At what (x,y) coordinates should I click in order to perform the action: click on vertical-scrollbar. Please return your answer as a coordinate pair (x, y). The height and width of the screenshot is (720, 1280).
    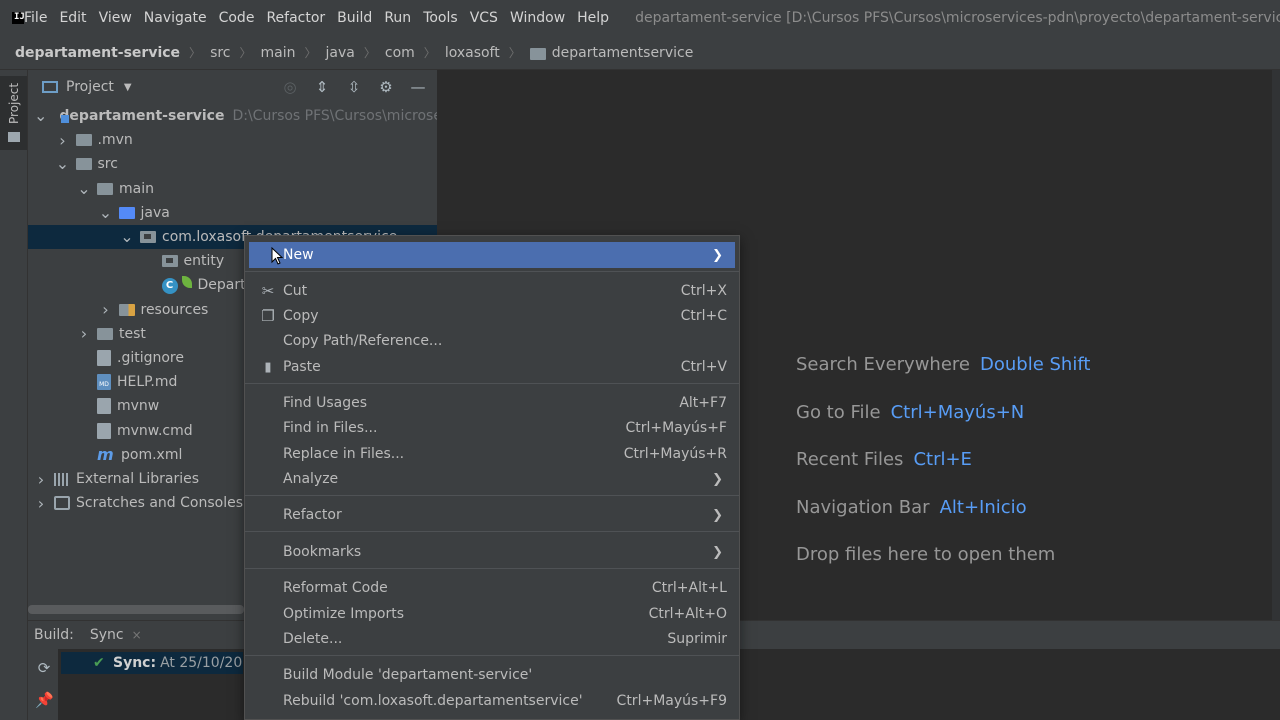
    Looking at the image, I should click on (1276, 345).